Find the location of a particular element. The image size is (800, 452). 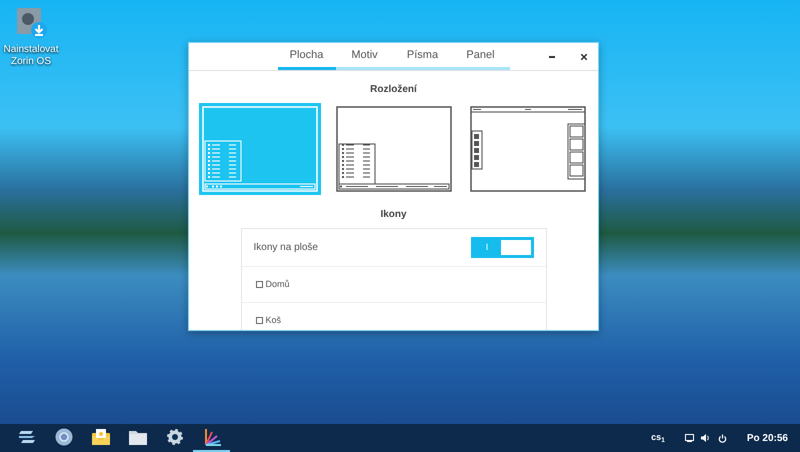

folder-icon is located at coordinates (137, 437).